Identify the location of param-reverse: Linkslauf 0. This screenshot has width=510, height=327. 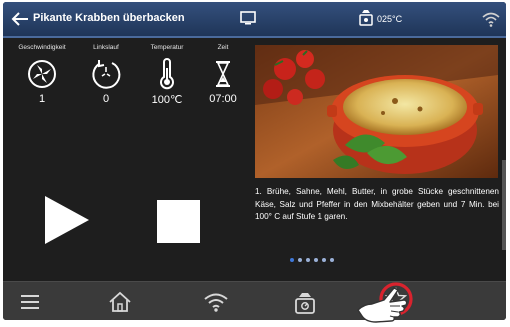
(106, 74).